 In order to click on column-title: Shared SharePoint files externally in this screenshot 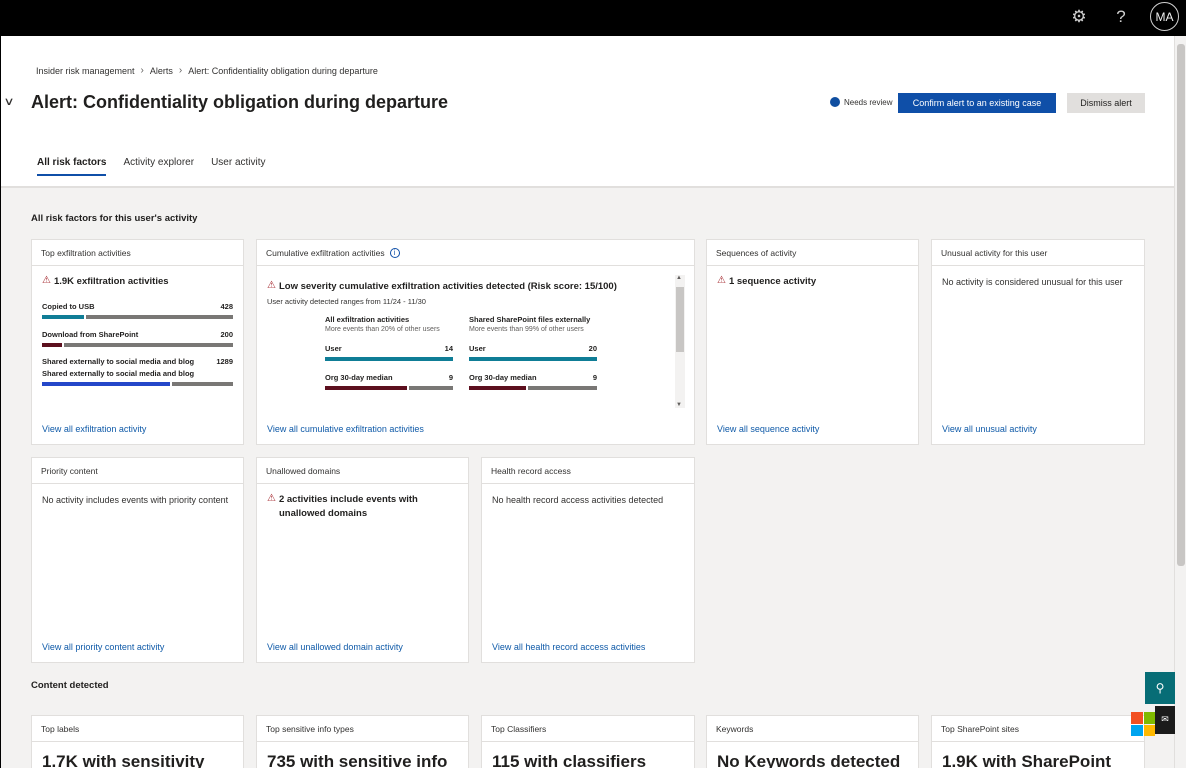, I will do `click(530, 319)`.